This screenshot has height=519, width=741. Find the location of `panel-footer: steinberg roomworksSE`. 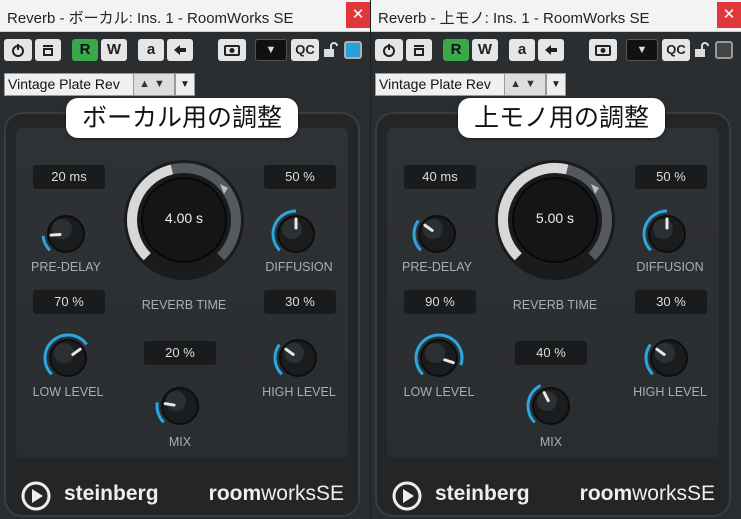

panel-footer: steinberg roomworksSE is located at coordinates (182, 494).